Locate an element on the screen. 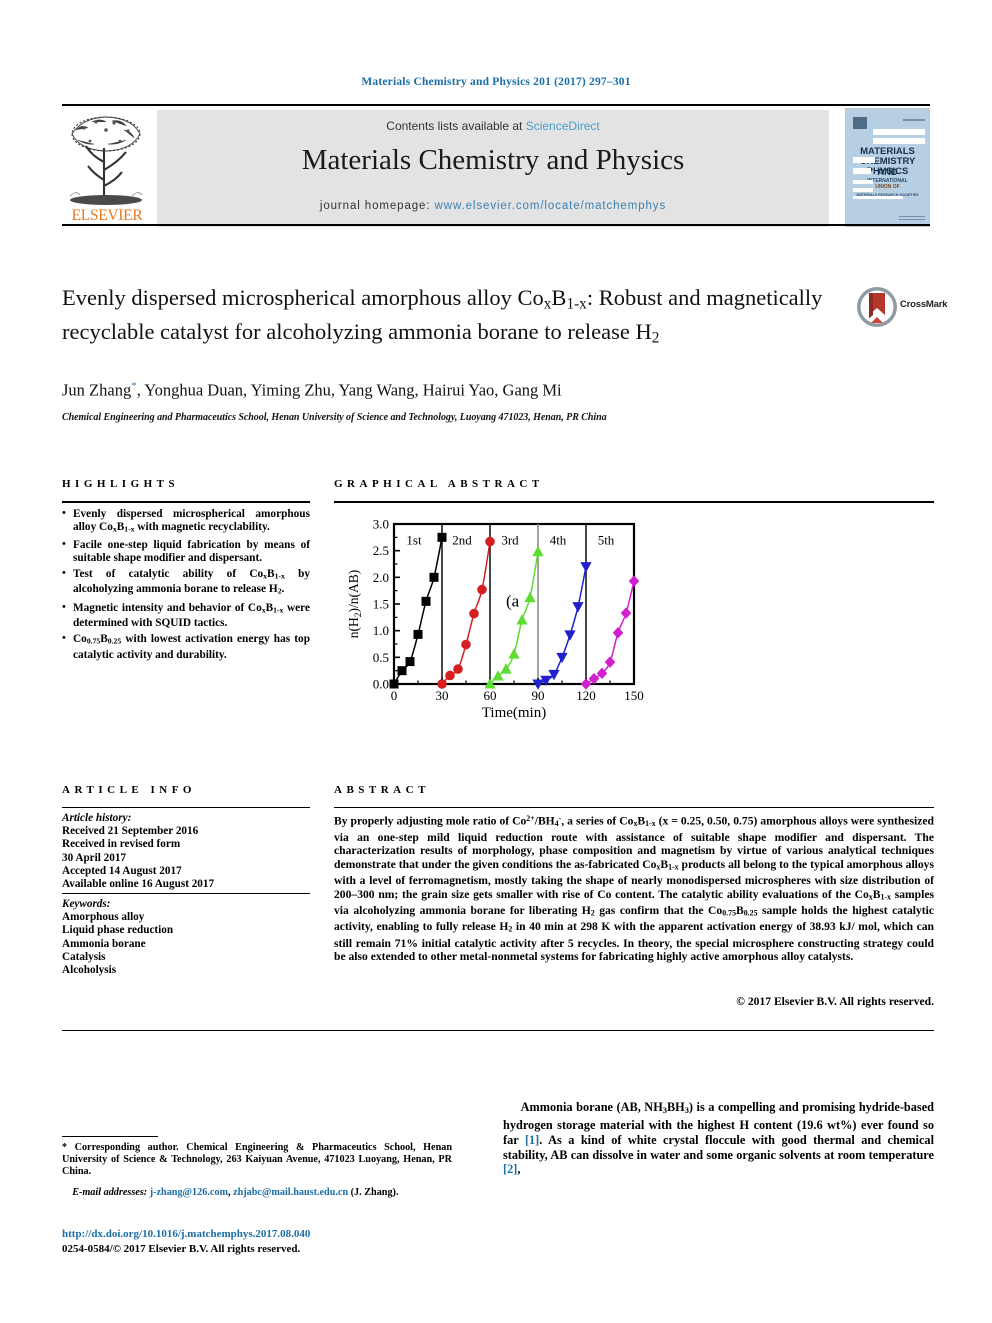  panel-label: (a is located at coordinates (513, 601).